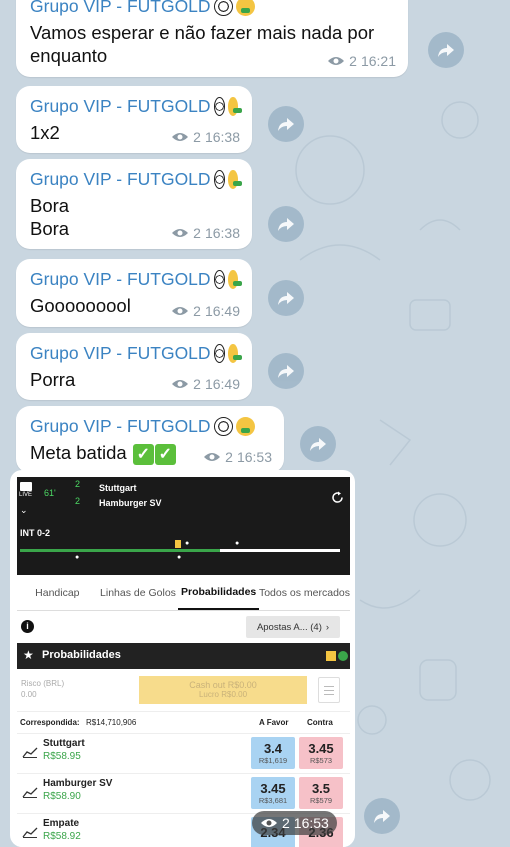 This screenshot has width=510, height=847. Describe the element at coordinates (329, 690) in the screenshot. I see `sliders-icon` at that location.